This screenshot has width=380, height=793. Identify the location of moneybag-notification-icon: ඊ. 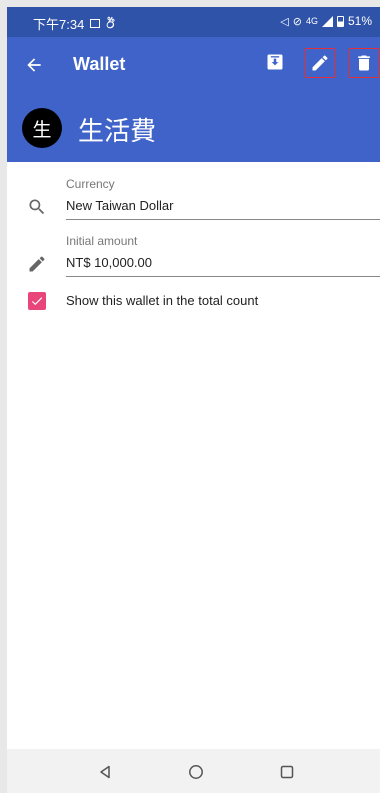
(110, 23).